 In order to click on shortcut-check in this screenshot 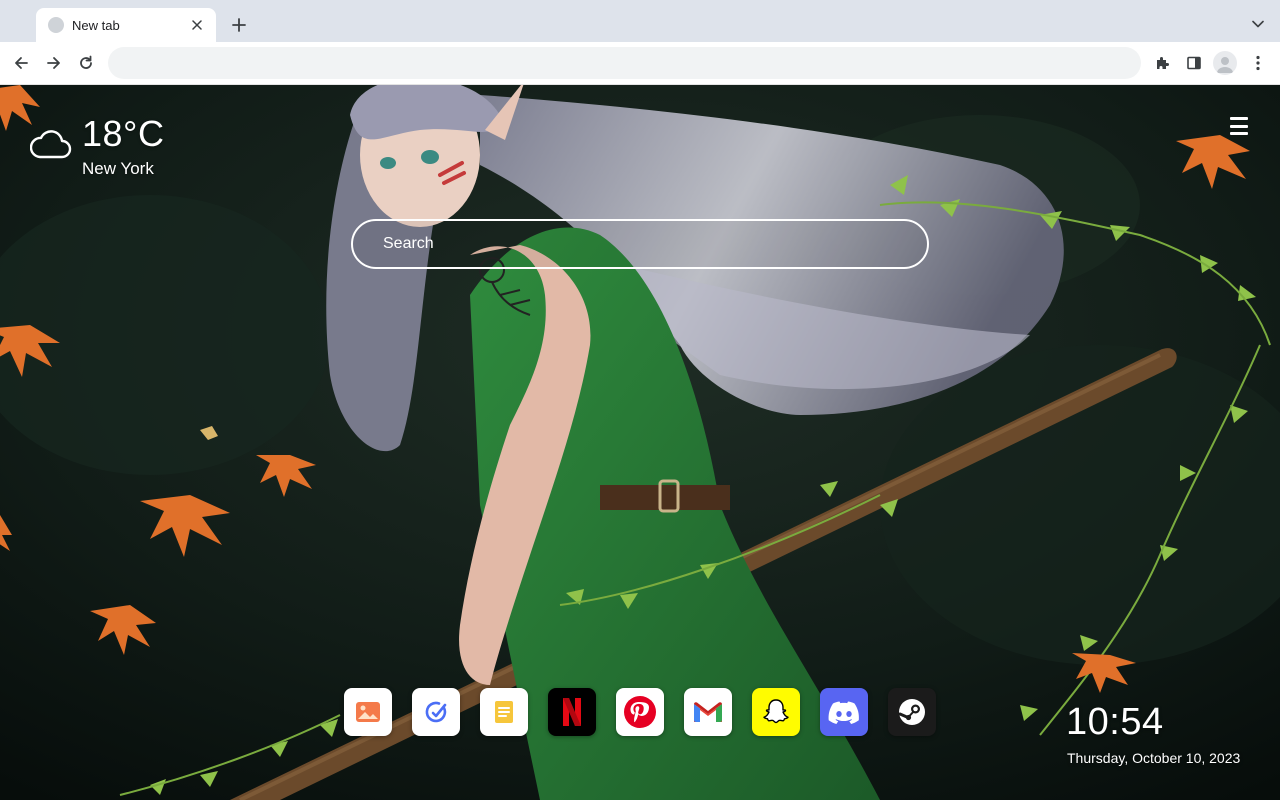, I will do `click(436, 712)`.